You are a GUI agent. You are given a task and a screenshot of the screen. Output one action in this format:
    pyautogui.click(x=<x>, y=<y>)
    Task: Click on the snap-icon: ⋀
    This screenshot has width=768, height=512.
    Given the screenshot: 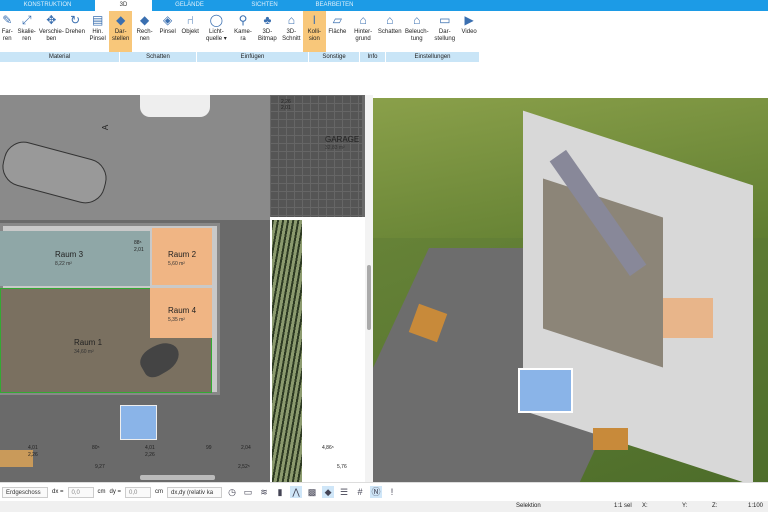 What is the action you would take?
    pyautogui.click(x=296, y=492)
    